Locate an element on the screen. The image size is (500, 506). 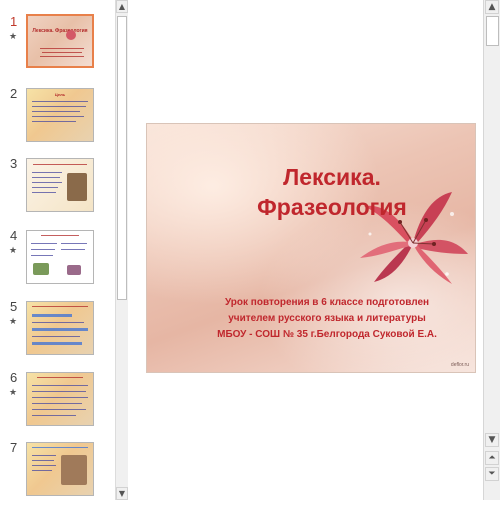
thumbnail-scrollbar: ▲ ▼ is located at coordinates (121, 250).